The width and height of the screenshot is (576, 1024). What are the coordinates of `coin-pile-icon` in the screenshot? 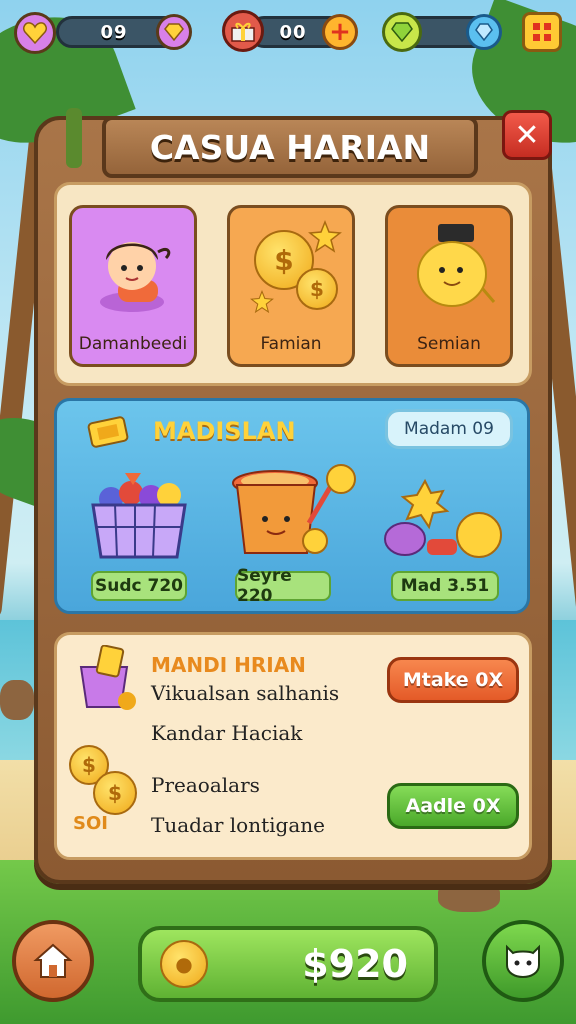 It's located at (443, 518).